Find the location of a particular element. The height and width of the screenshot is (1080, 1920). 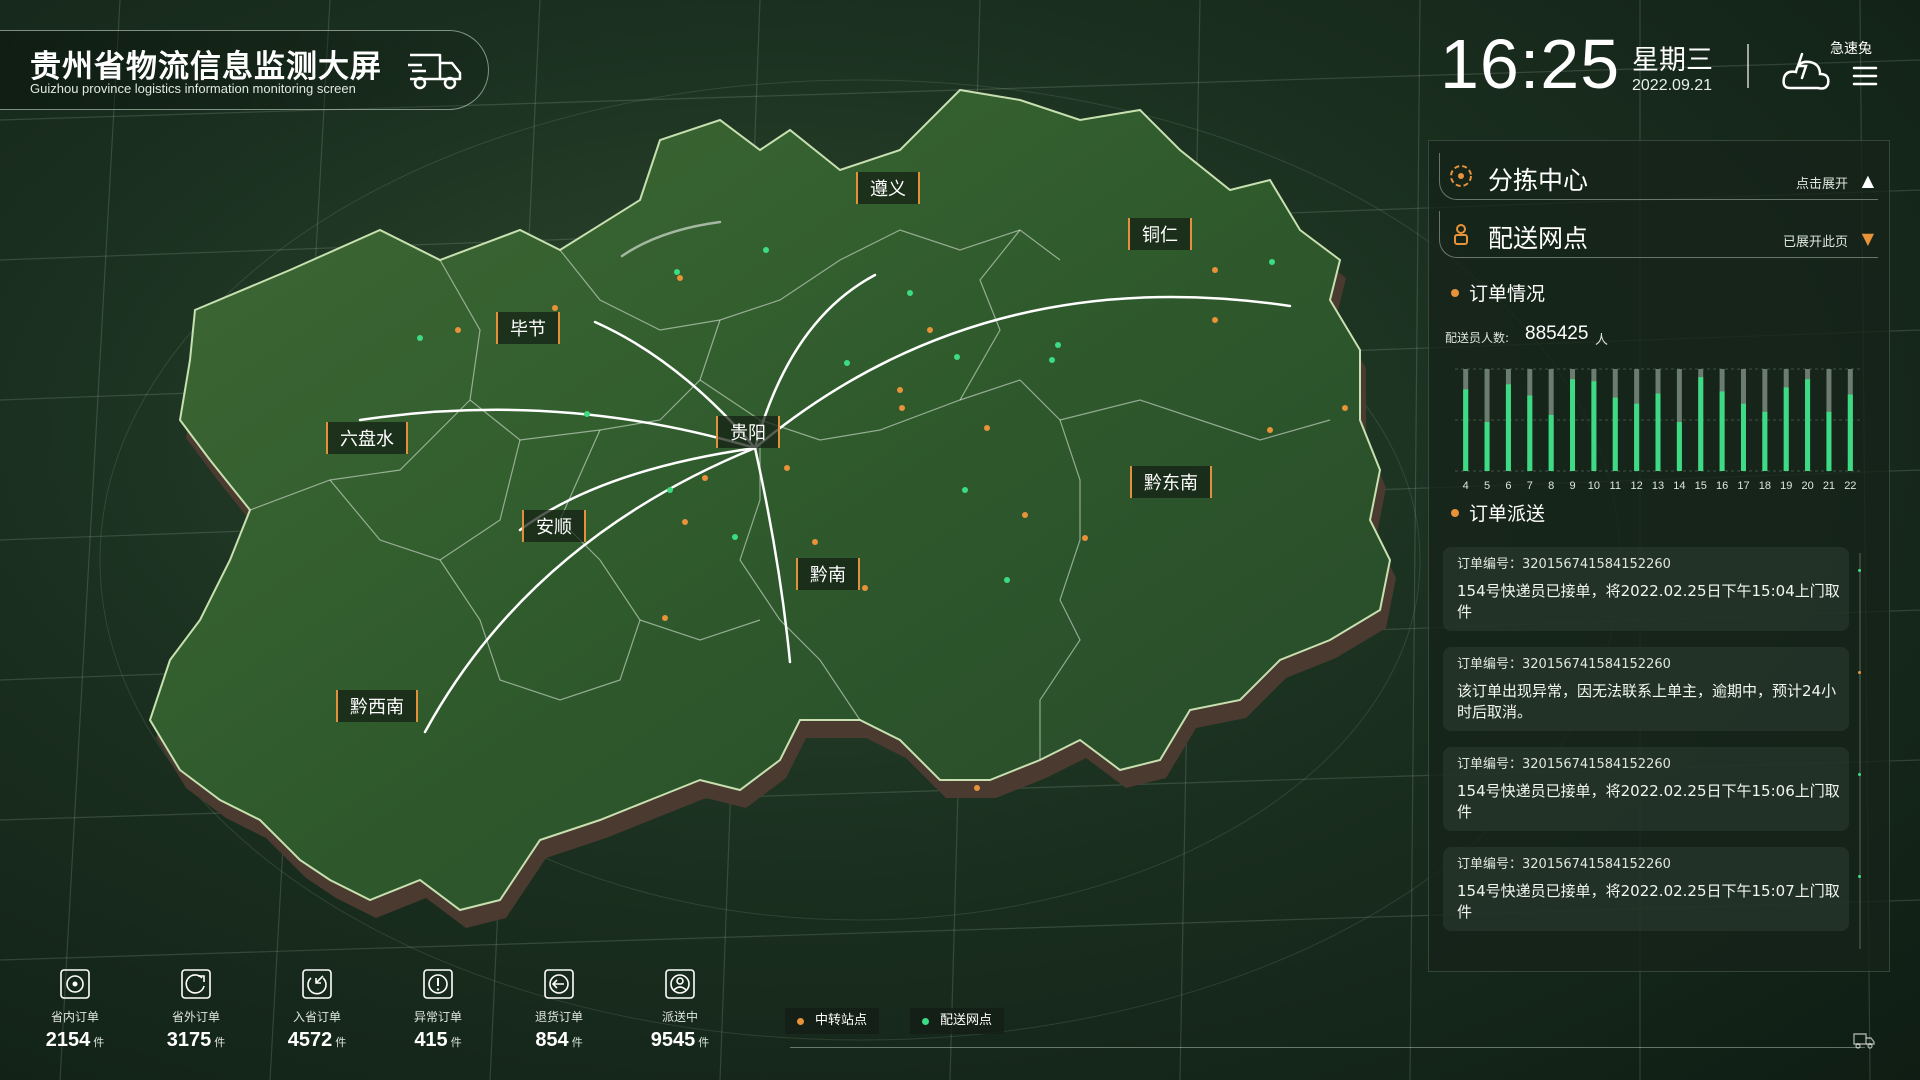

stat-domestic-orders: 省内订单 2154 件 is located at coordinates (75, 1010).